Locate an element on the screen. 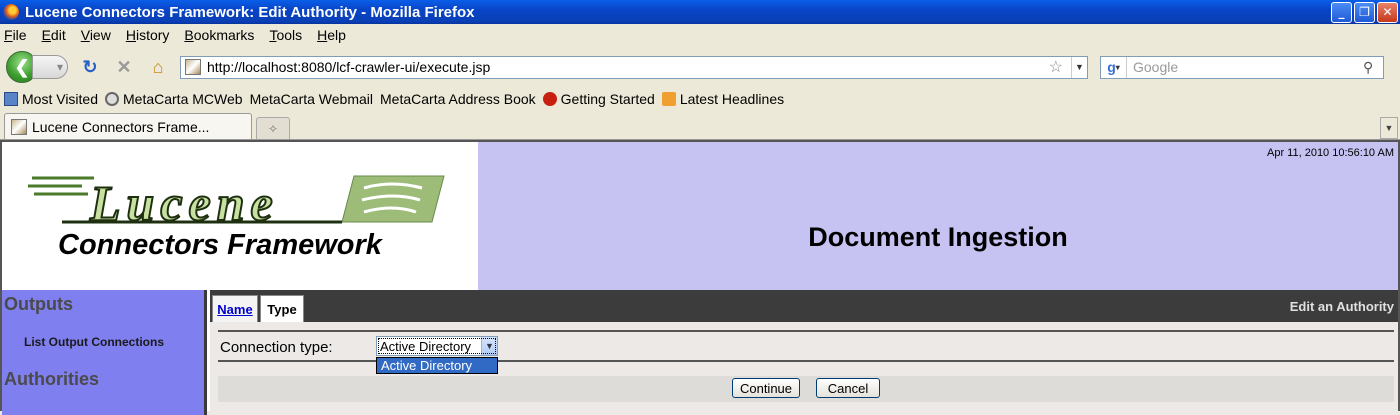 The width and height of the screenshot is (1400, 415). bookmark-most-visited: Most Visited is located at coordinates (51, 99).